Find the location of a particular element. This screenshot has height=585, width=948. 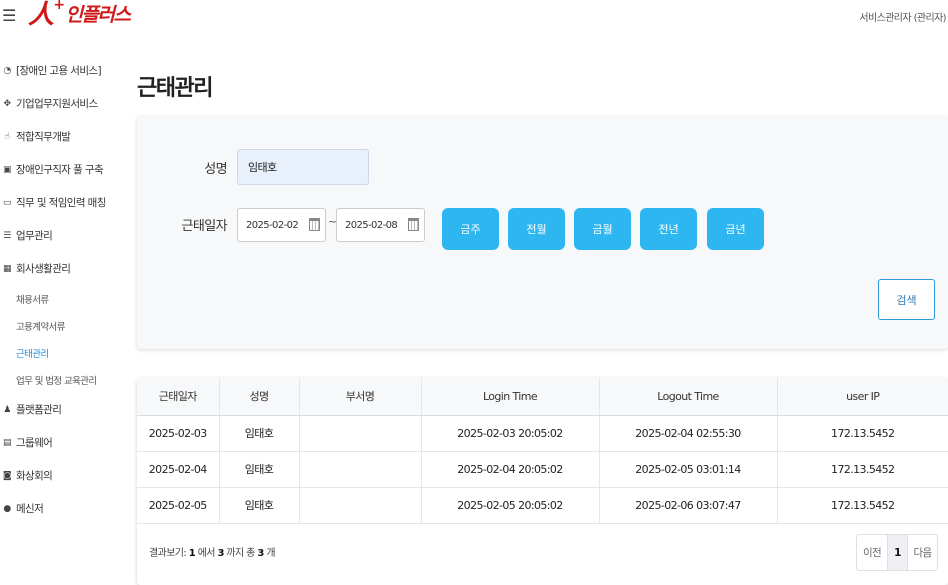

table-cell: 2025-02-03 20:05:02 is located at coordinates (510, 433).